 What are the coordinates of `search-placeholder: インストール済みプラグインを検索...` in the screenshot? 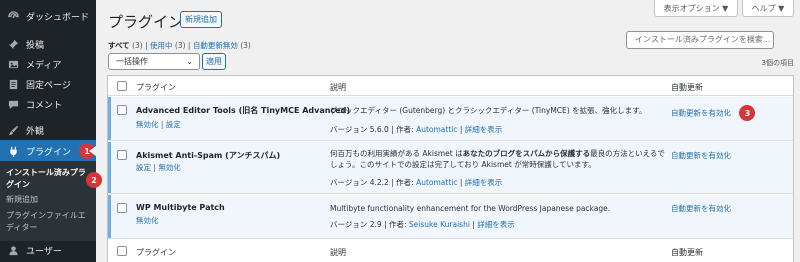 It's located at (703, 39).